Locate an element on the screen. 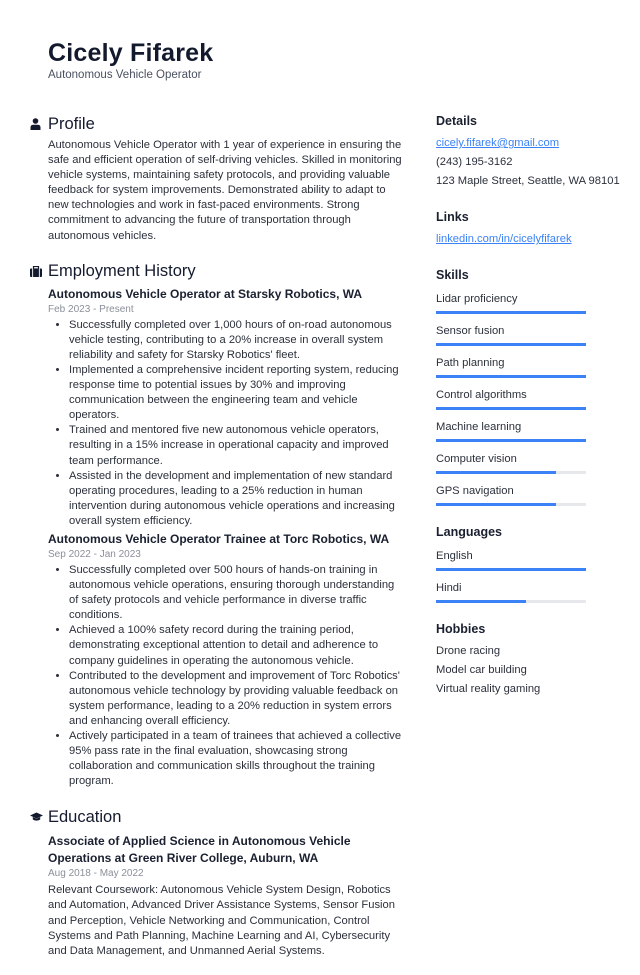  briefcase-icon is located at coordinates (39, 272).